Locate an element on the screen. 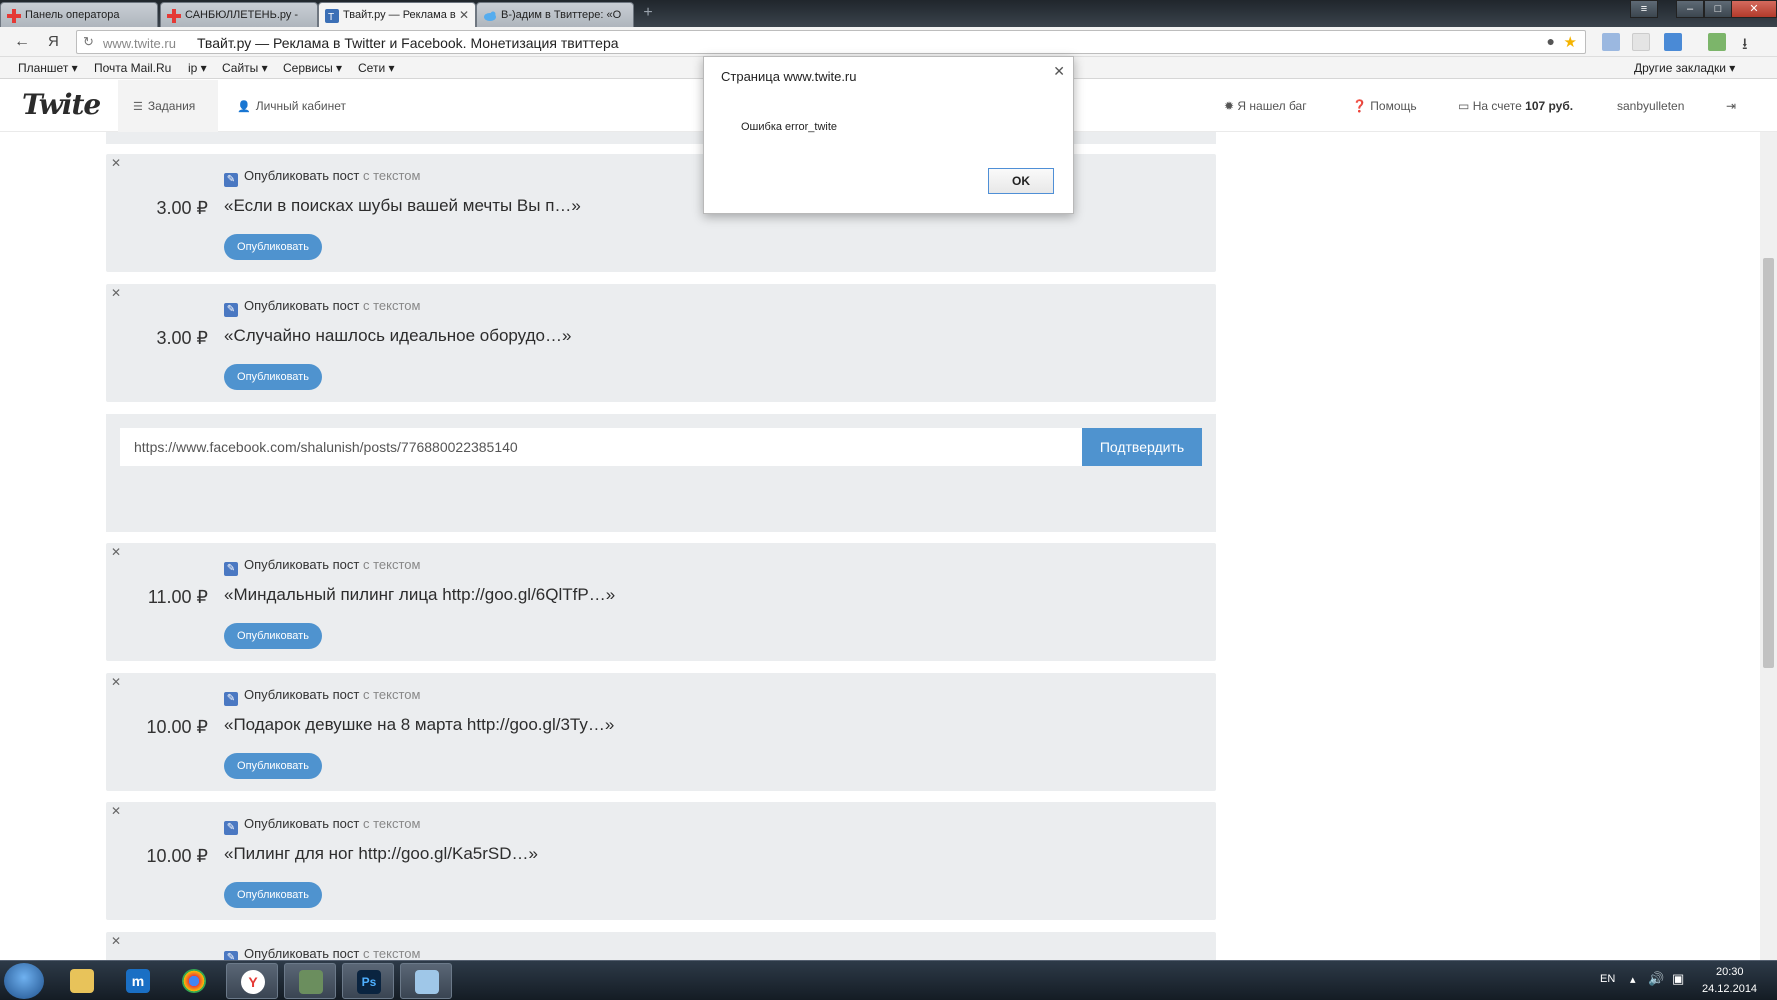 The height and width of the screenshot is (1000, 1777). nav-bug-report: ✹ Я нашел баг is located at coordinates (1265, 106).